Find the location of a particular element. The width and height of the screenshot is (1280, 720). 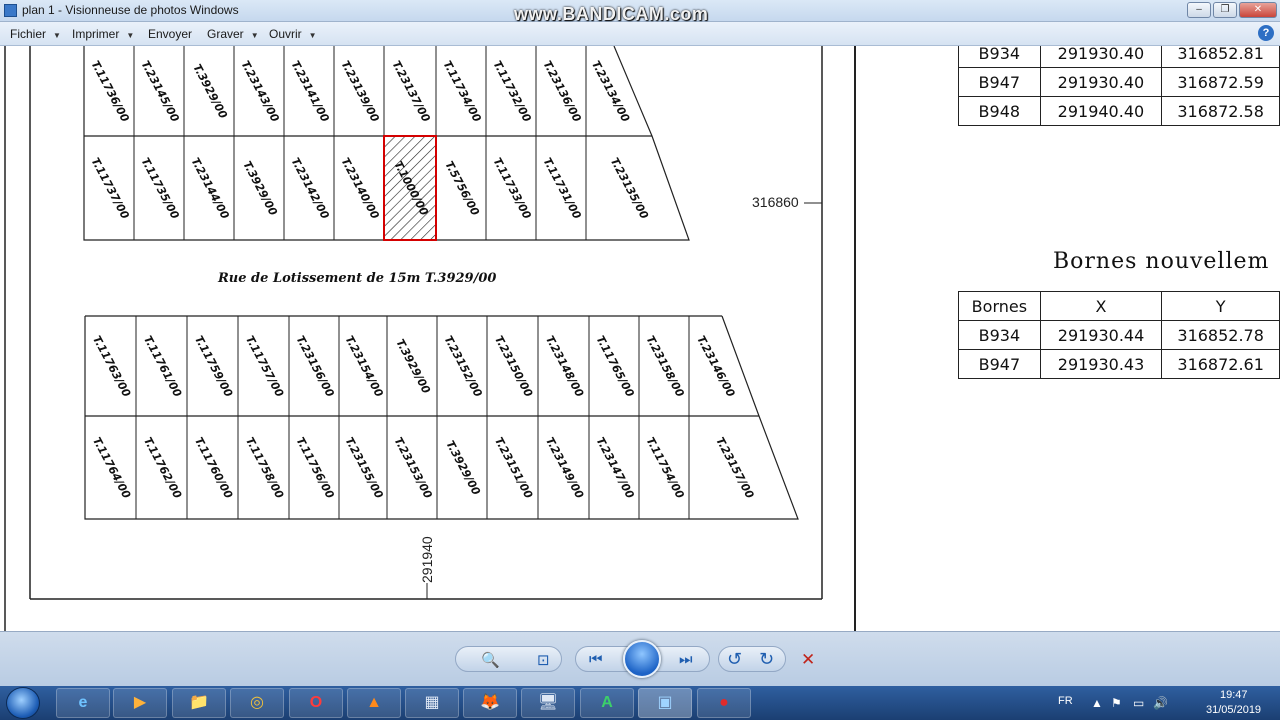

internet-explorer-icon: e is located at coordinates (83, 703).